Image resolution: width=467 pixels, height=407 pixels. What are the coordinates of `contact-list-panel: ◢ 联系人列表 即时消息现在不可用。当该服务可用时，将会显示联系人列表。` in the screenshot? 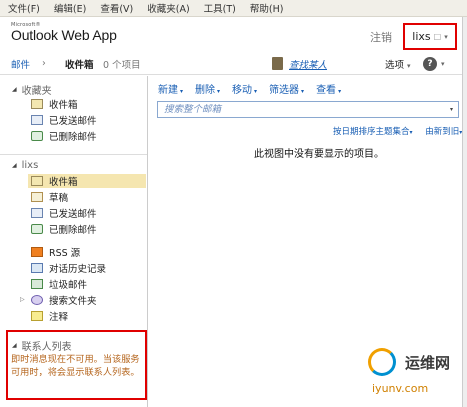 It's located at (76, 365).